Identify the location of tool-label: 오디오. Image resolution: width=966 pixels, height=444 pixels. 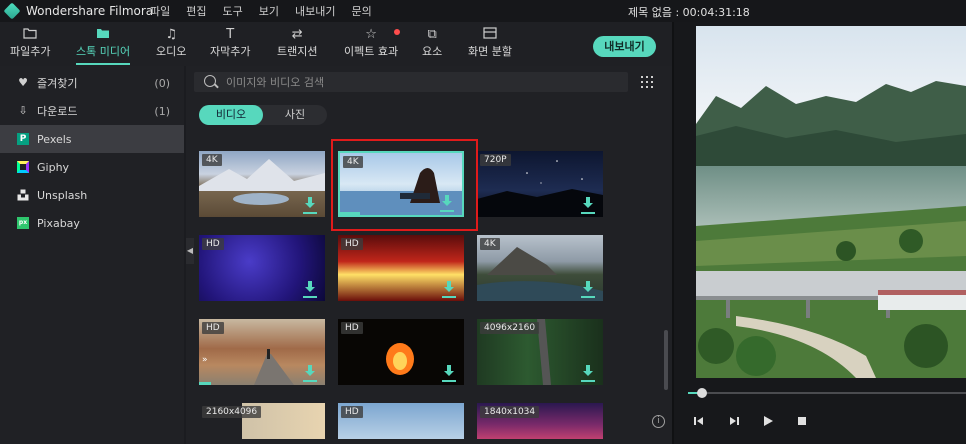
(171, 51).